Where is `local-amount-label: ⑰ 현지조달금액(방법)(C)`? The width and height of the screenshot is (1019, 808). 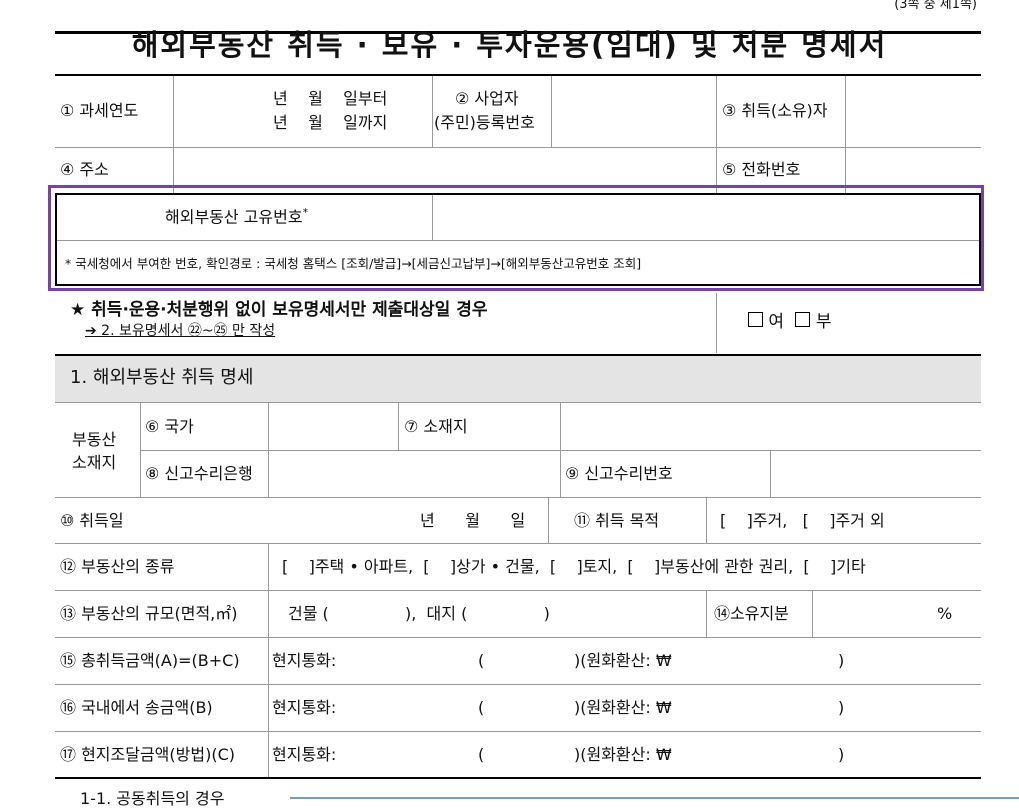
local-amount-label: ⑰ 현지조달금액(방법)(C) is located at coordinates (147, 754).